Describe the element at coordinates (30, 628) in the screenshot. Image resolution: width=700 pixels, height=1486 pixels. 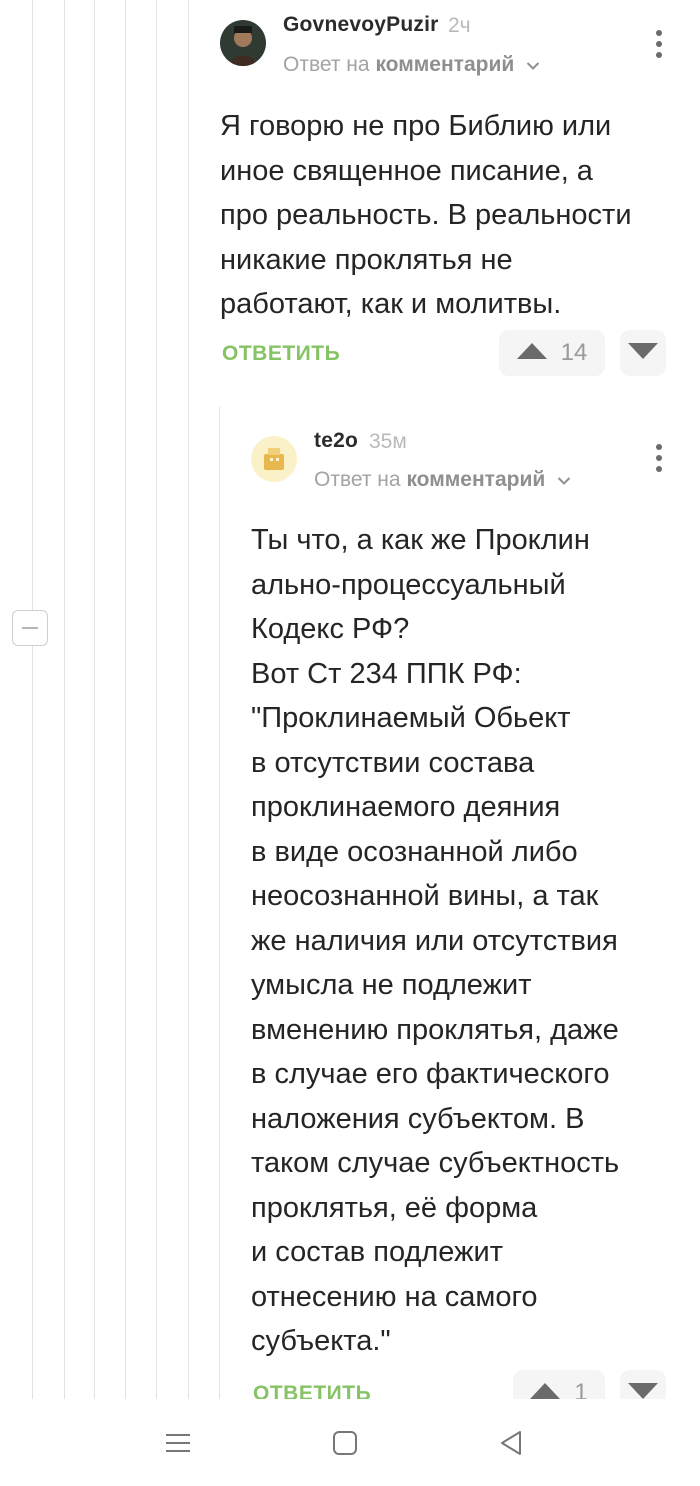
I see `collapse-thread-button` at that location.